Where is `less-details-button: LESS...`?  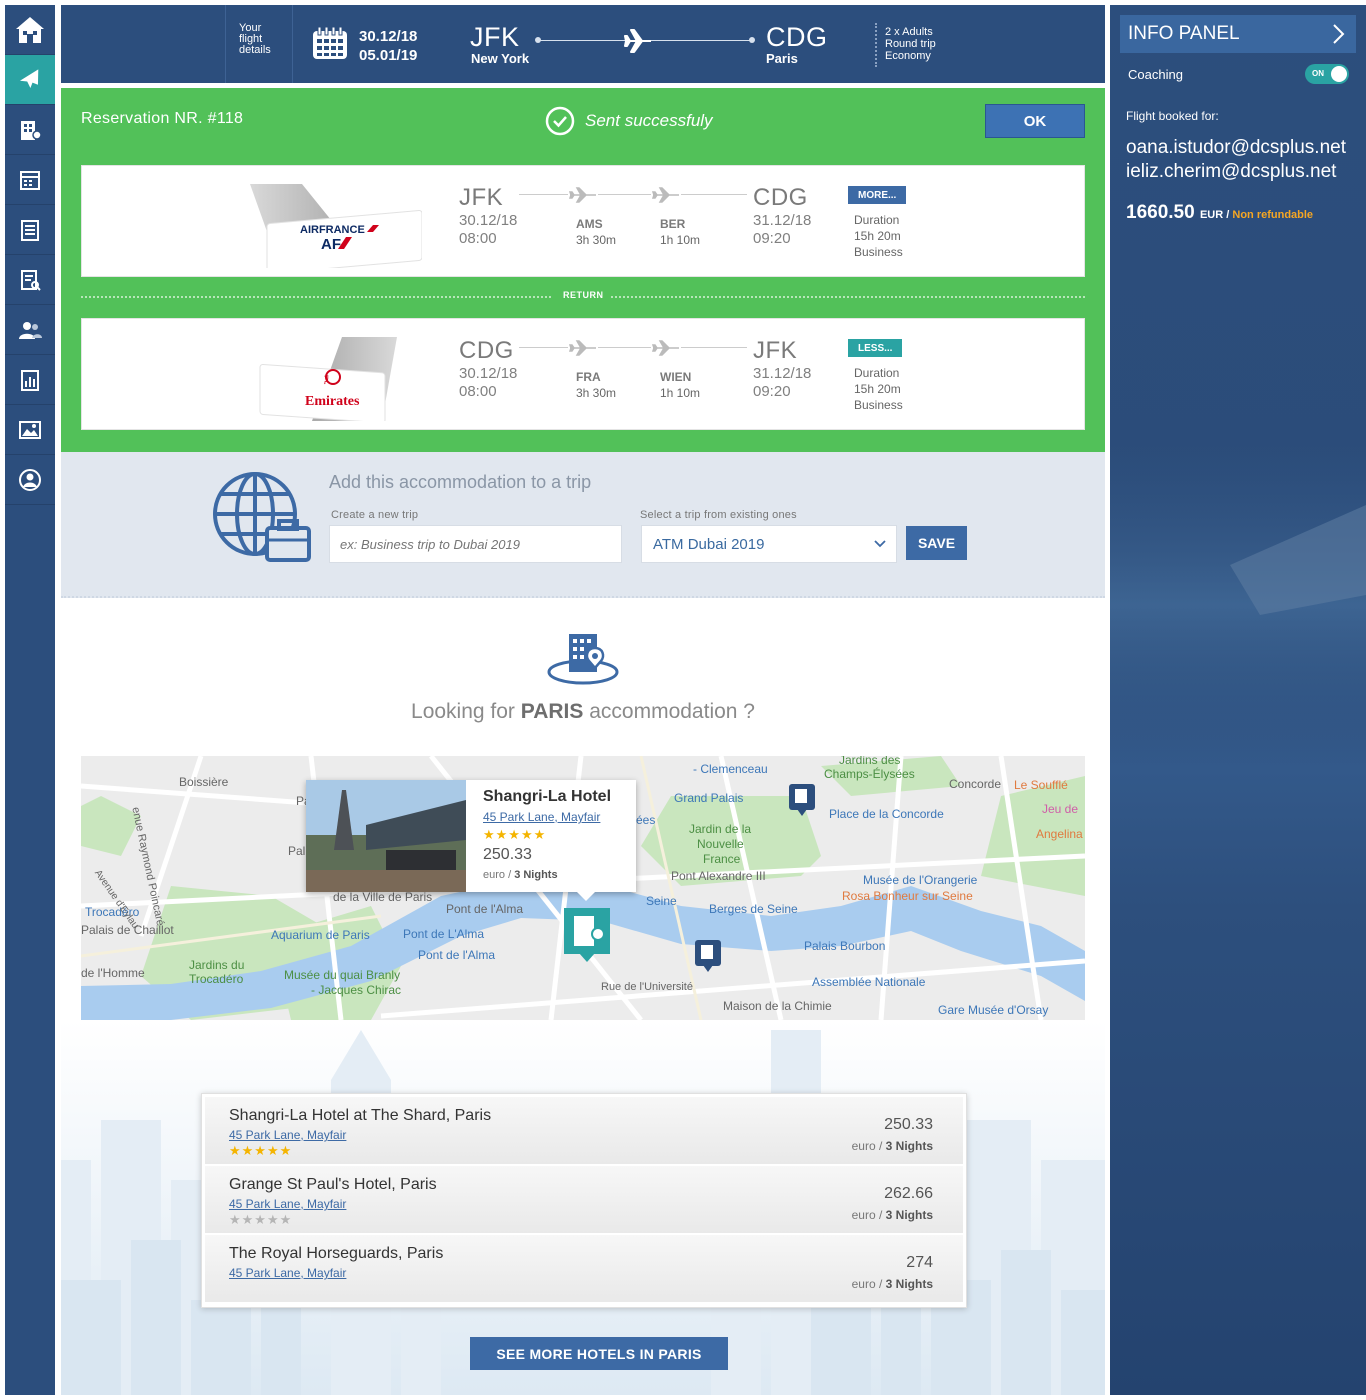 less-details-button: LESS... is located at coordinates (875, 348).